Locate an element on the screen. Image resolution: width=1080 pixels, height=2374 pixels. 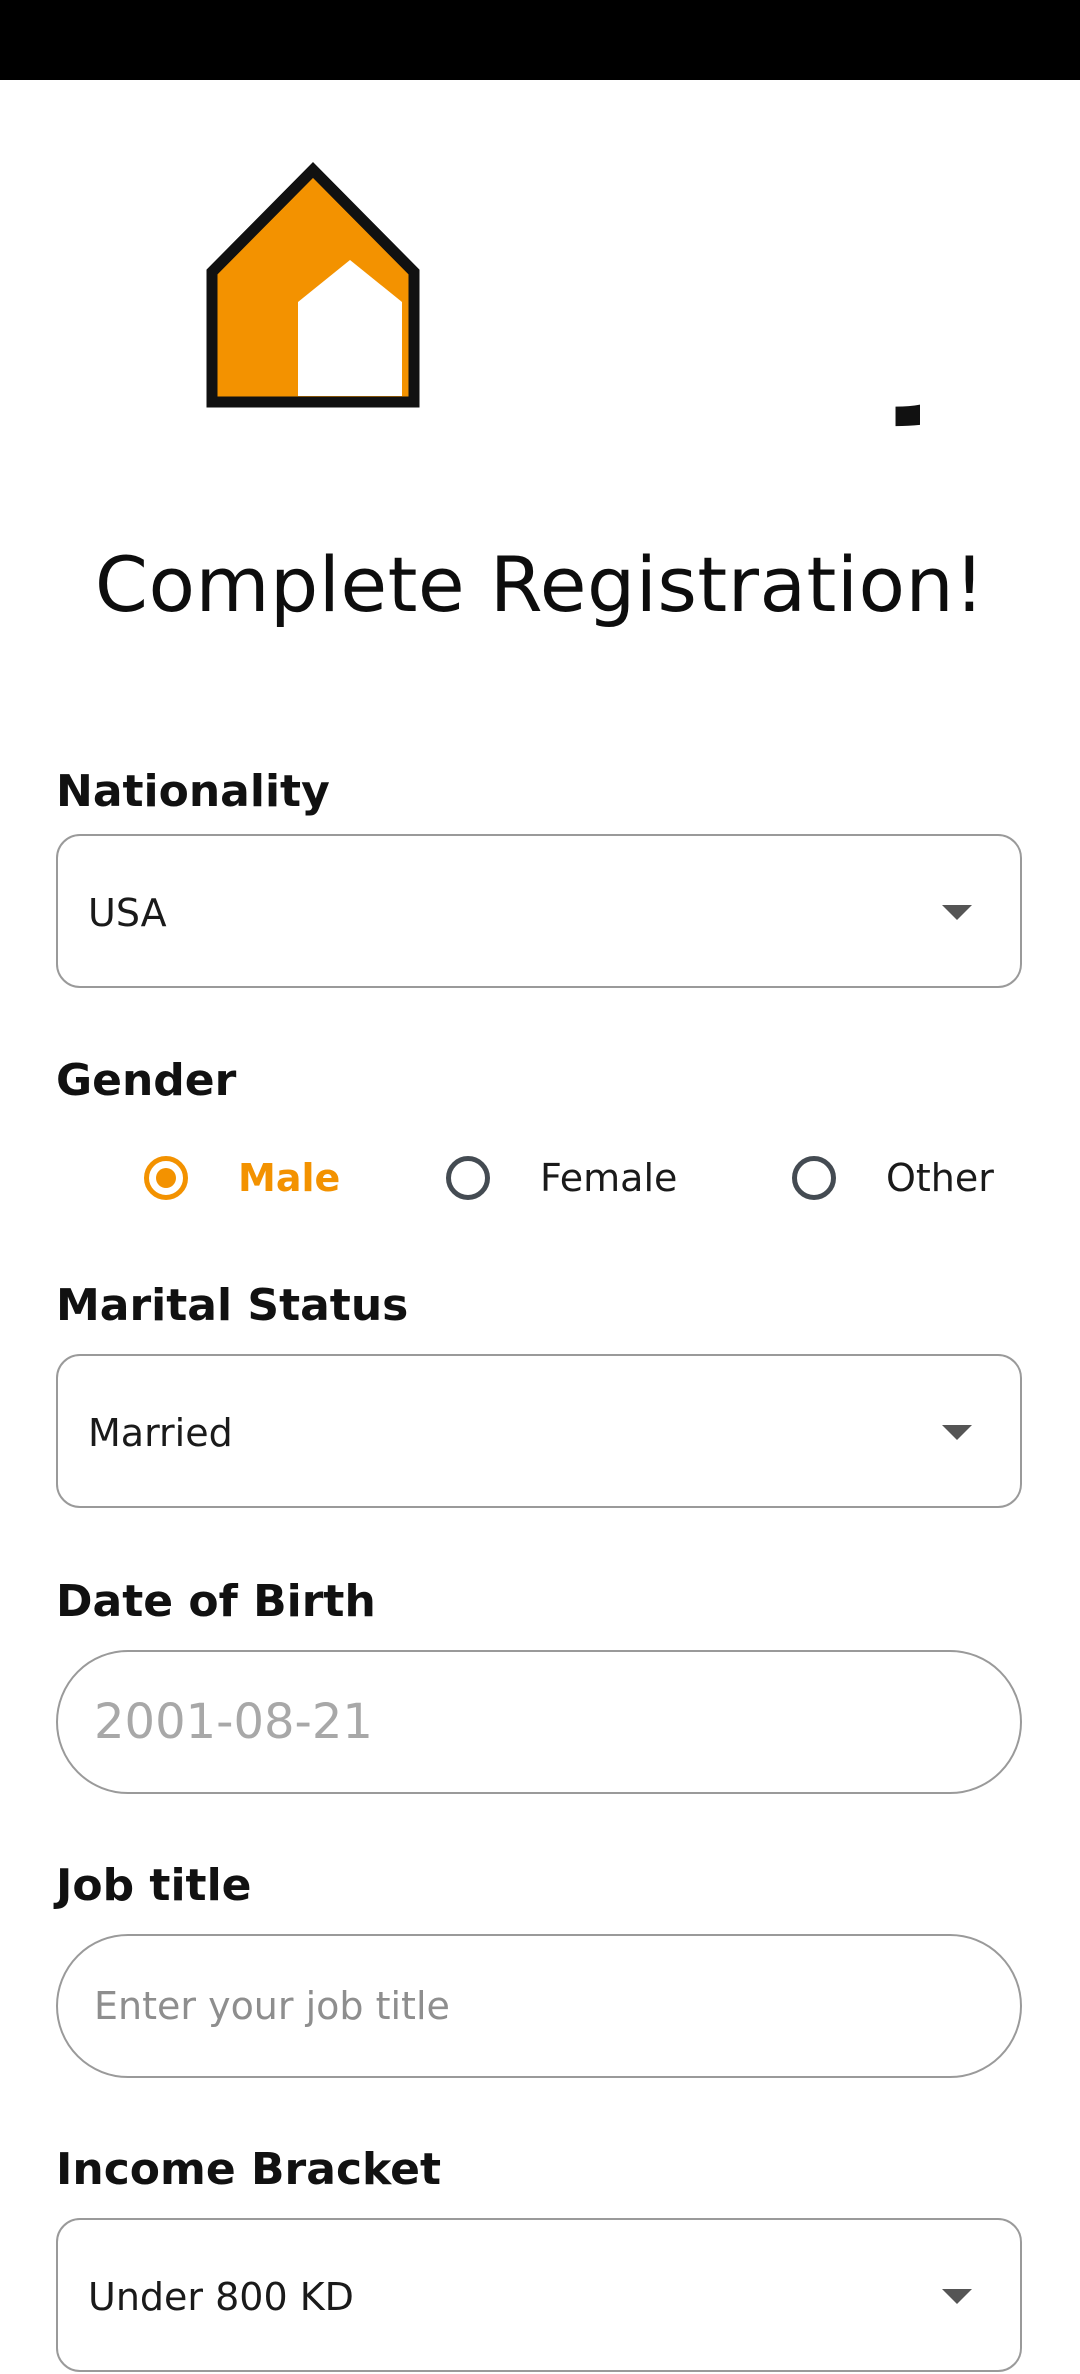
gender-option-label: Female is located at coordinates (609, 1178).